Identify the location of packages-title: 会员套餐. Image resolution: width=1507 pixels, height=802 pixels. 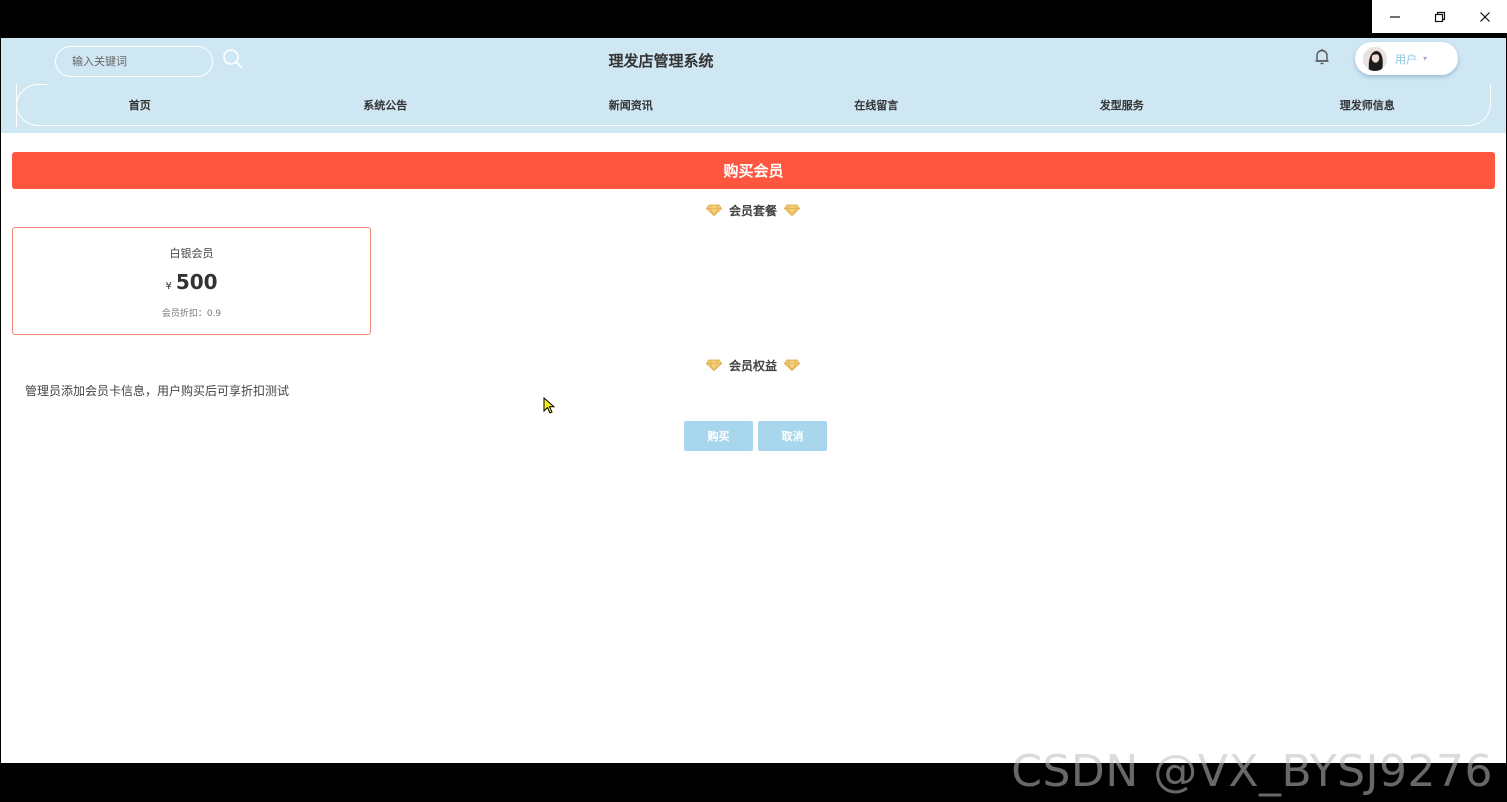
(752, 210).